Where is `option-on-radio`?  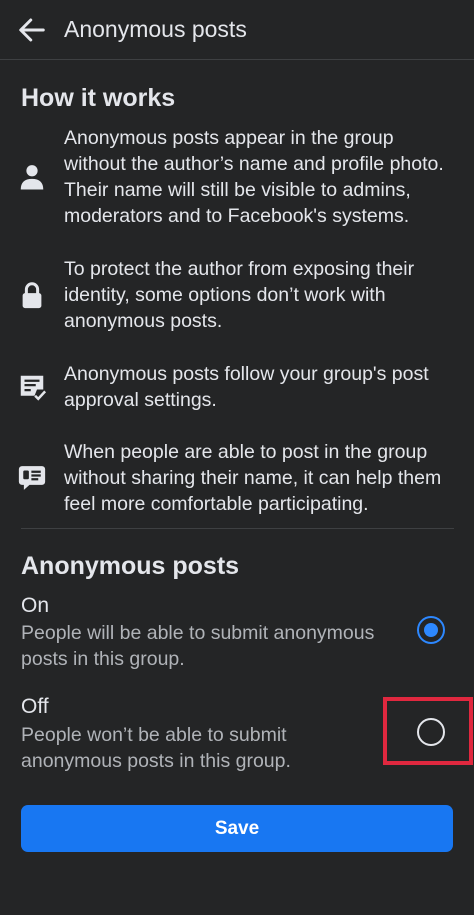 option-on-radio is located at coordinates (431, 630).